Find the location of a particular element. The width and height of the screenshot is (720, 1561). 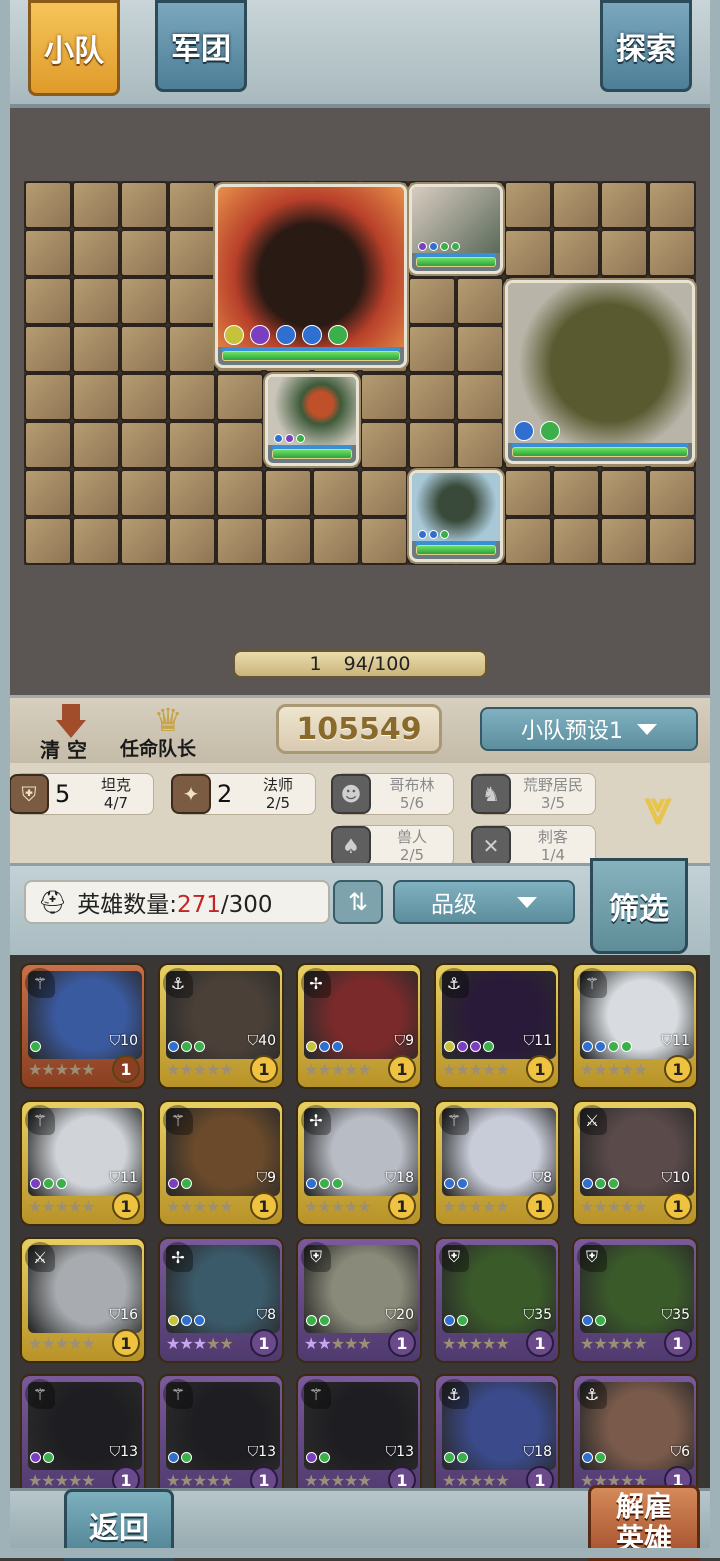

synergy-chip: ♠ 兽人 2/5 is located at coordinates (392, 844).